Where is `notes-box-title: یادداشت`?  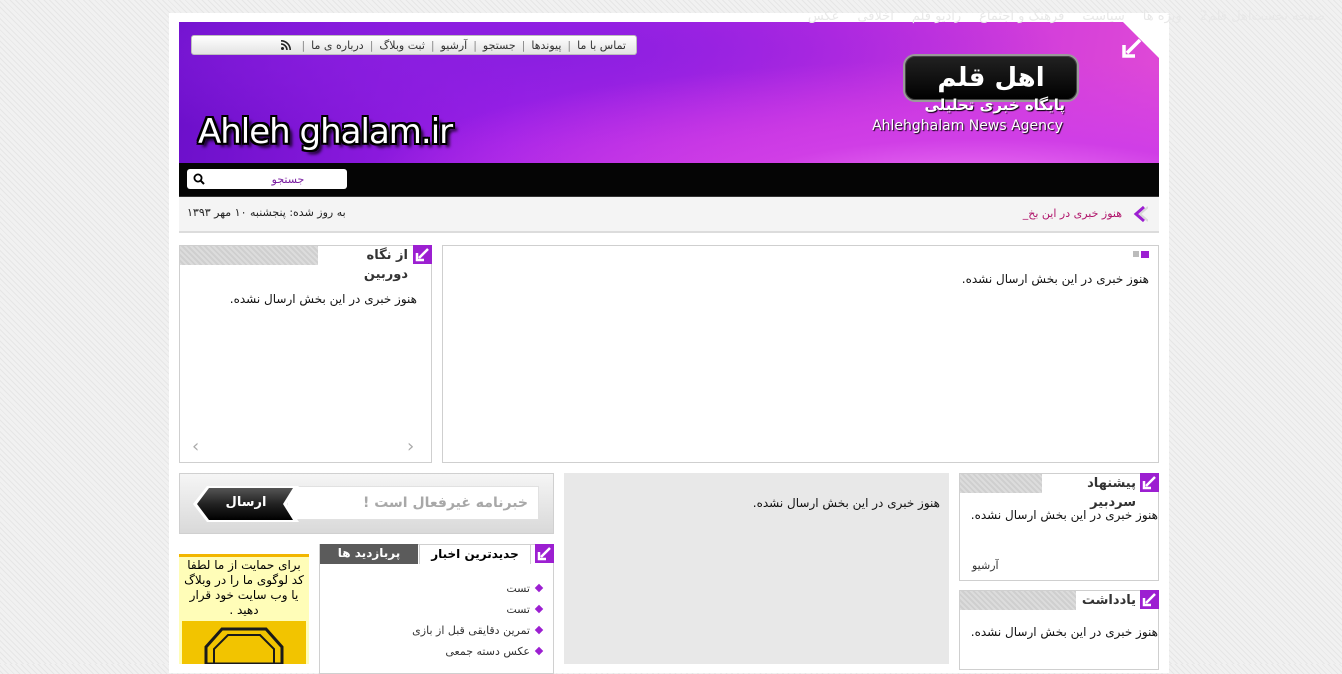
notes-box-title: یادداشت is located at coordinates (1108, 600).